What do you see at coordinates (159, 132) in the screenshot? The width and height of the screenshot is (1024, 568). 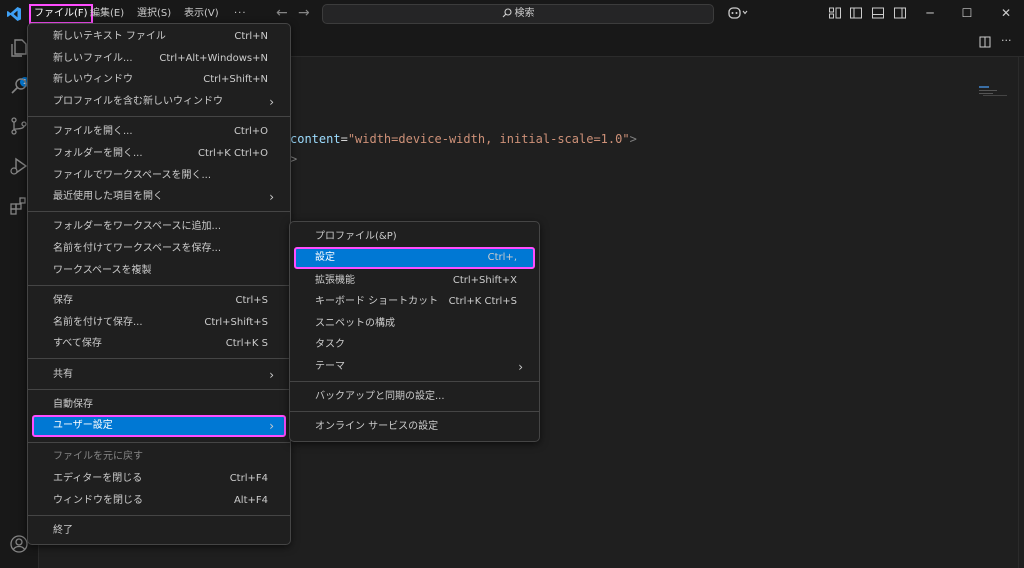 I see `menu-item-open-file: ファイルを開く... Ctrl+O` at bounding box center [159, 132].